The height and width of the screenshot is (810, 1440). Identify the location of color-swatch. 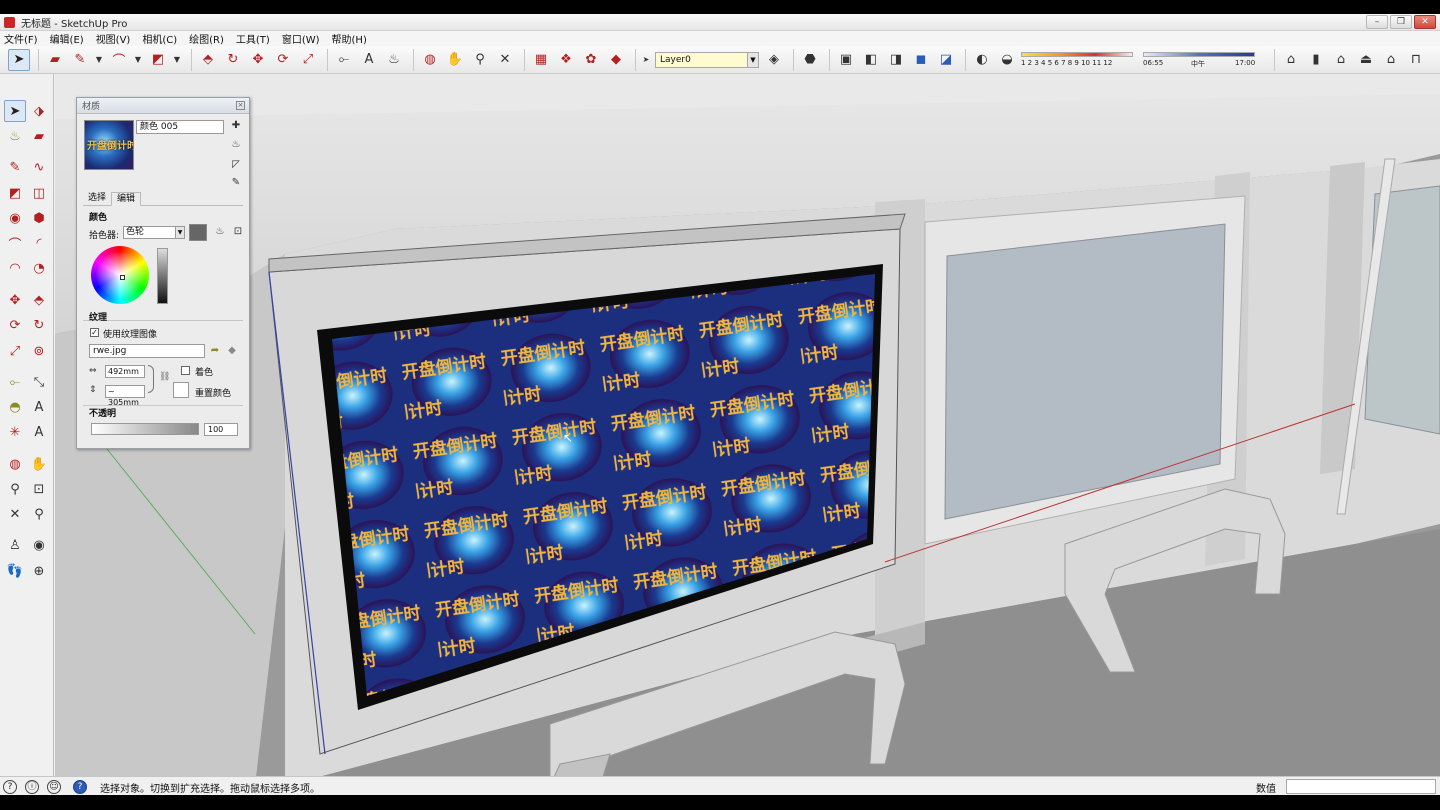
(198, 232).